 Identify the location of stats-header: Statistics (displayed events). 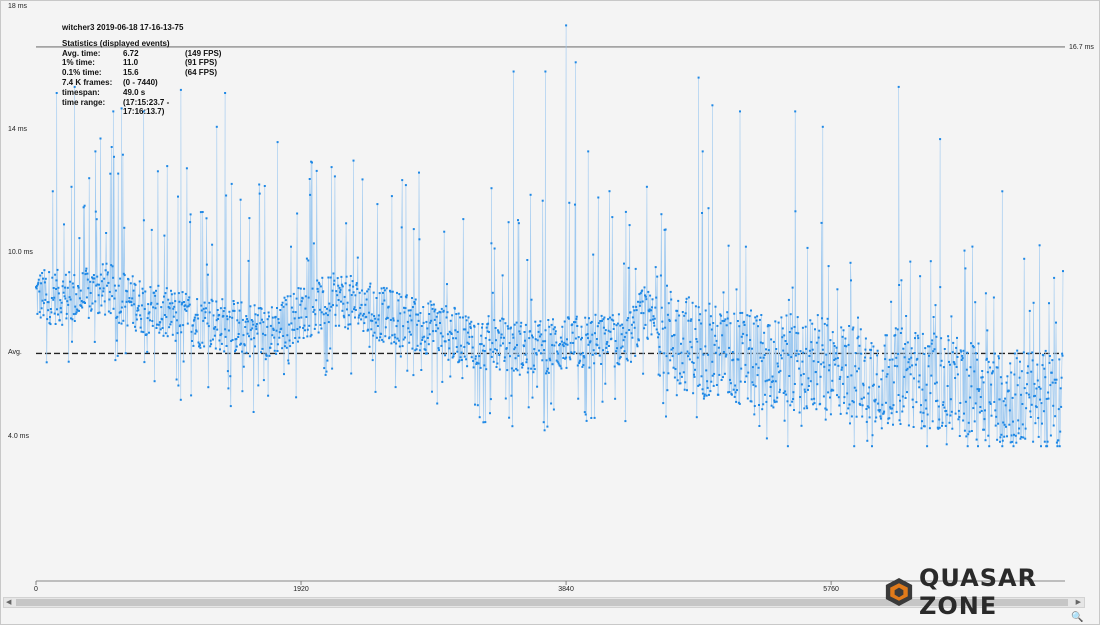
(116, 43).